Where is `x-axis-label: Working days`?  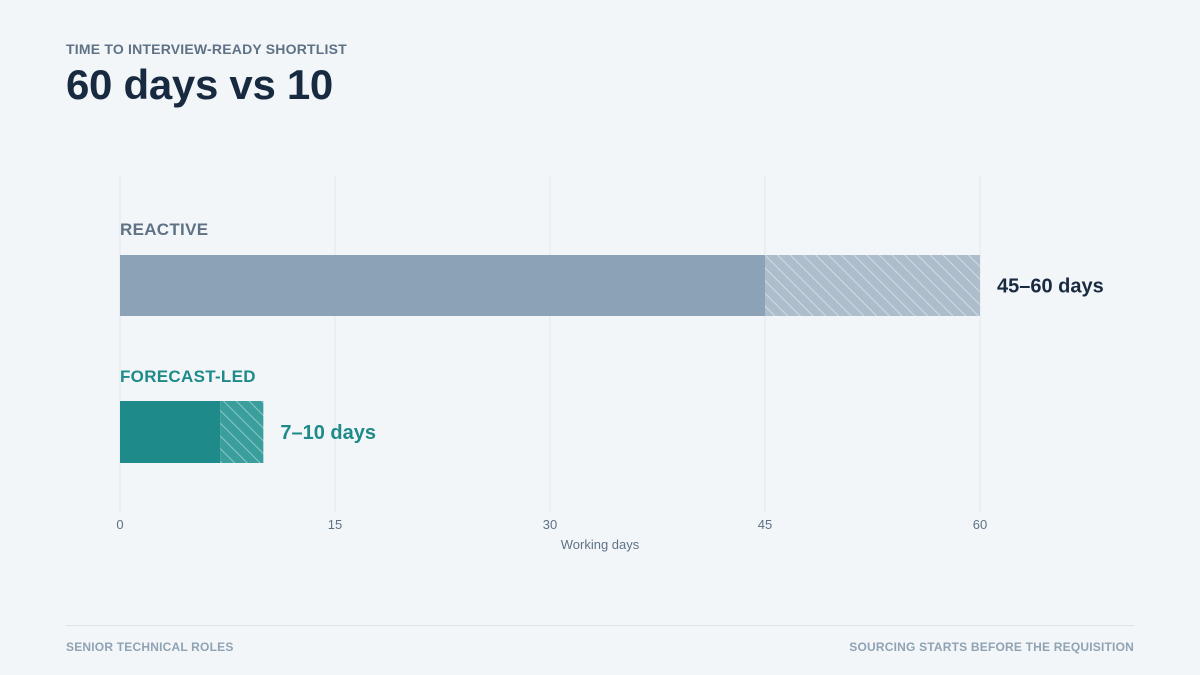 x-axis-label: Working days is located at coordinates (600, 544).